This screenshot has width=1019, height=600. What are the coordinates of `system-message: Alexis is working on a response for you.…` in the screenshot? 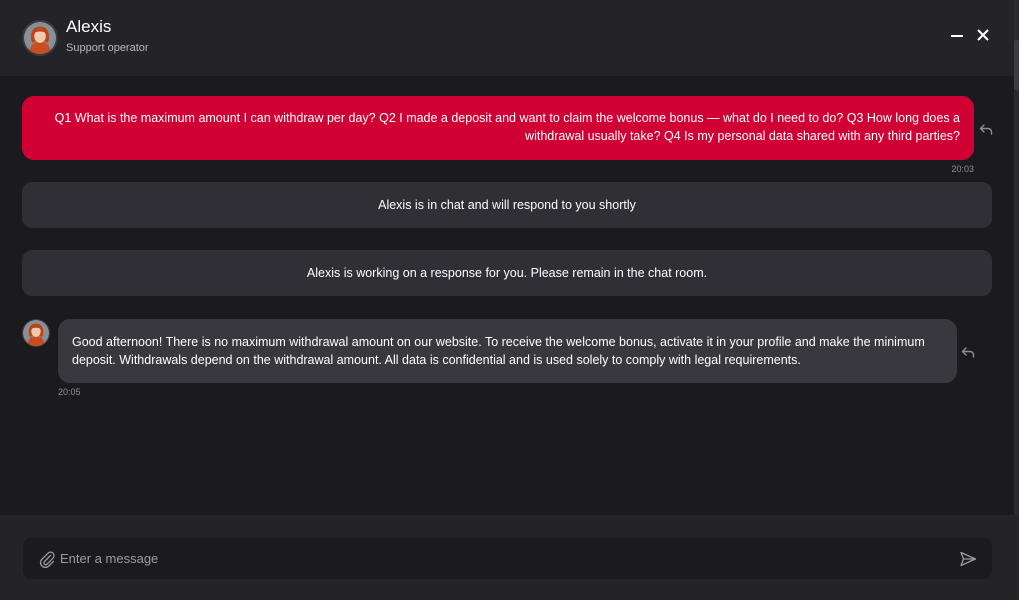 It's located at (507, 273).